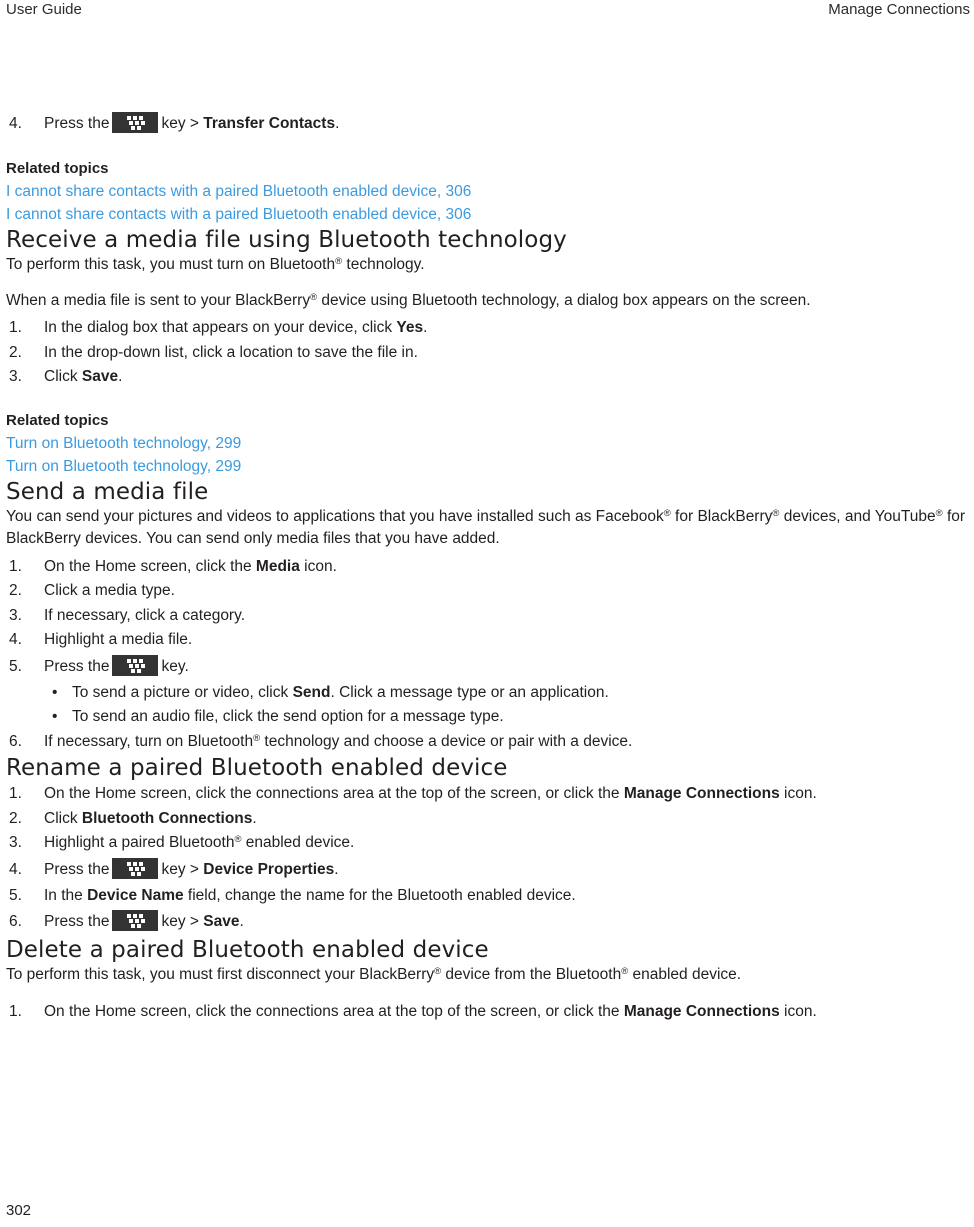  Describe the element at coordinates (269, 123) in the screenshot. I see `step-bold-term: Transfer Contacts` at that location.